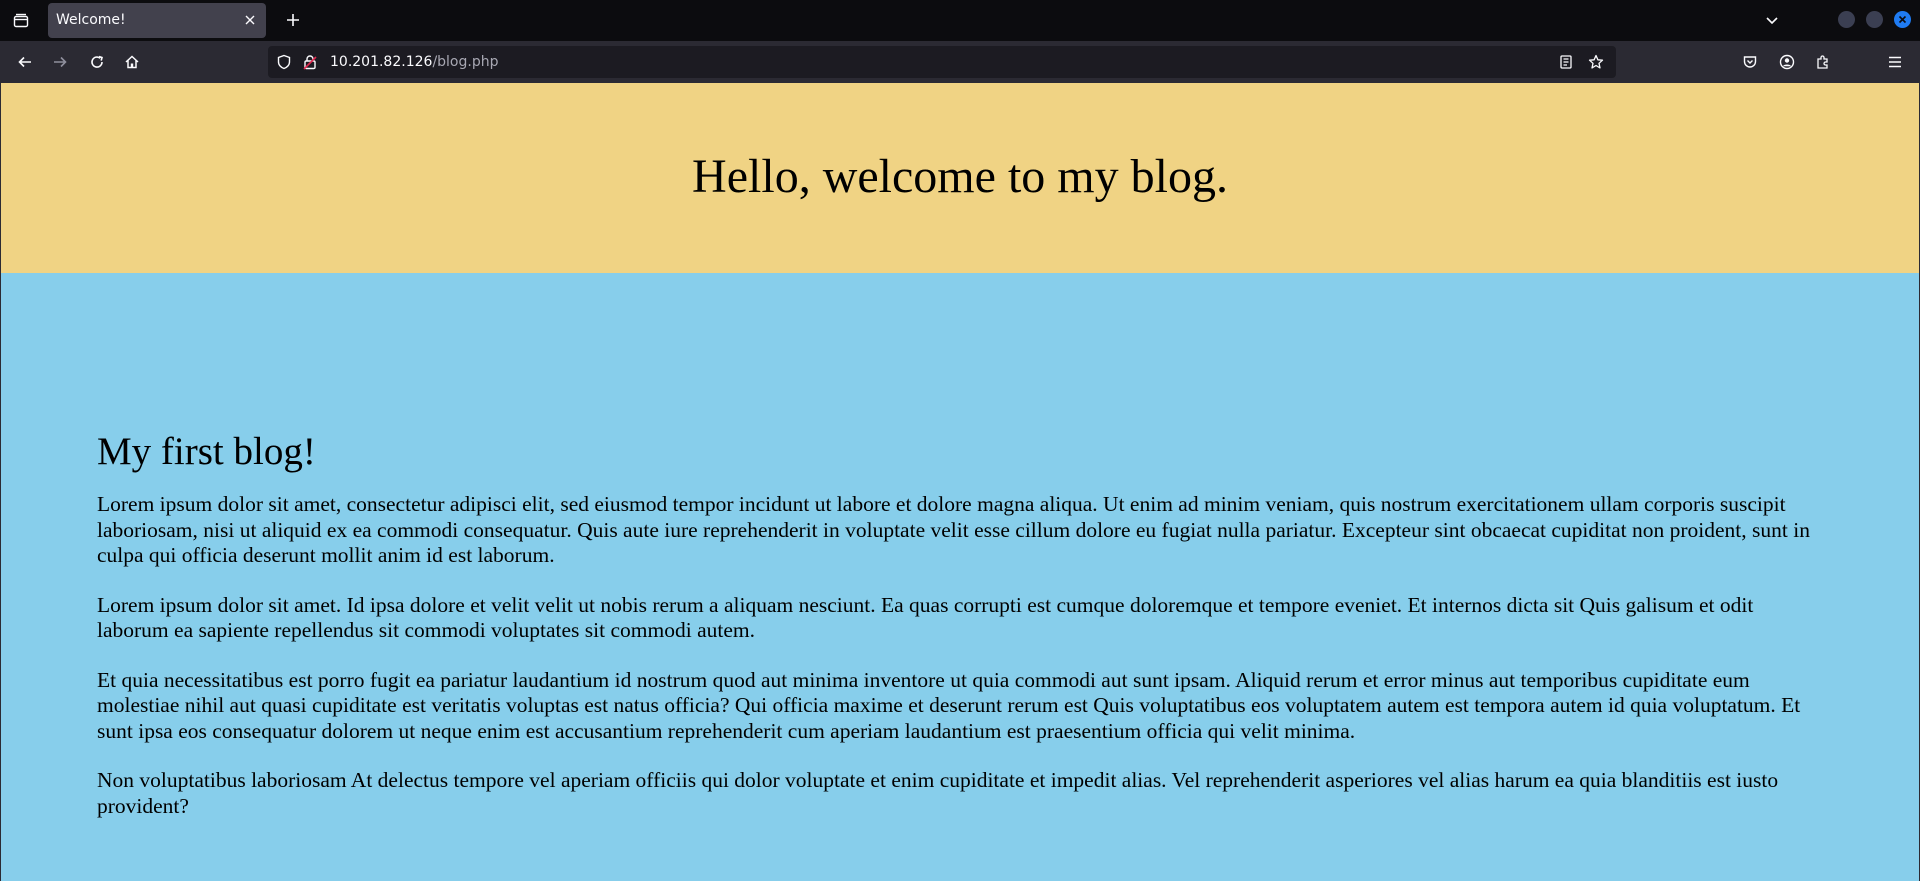  What do you see at coordinates (1874, 19) in the screenshot?
I see `maximize-button` at bounding box center [1874, 19].